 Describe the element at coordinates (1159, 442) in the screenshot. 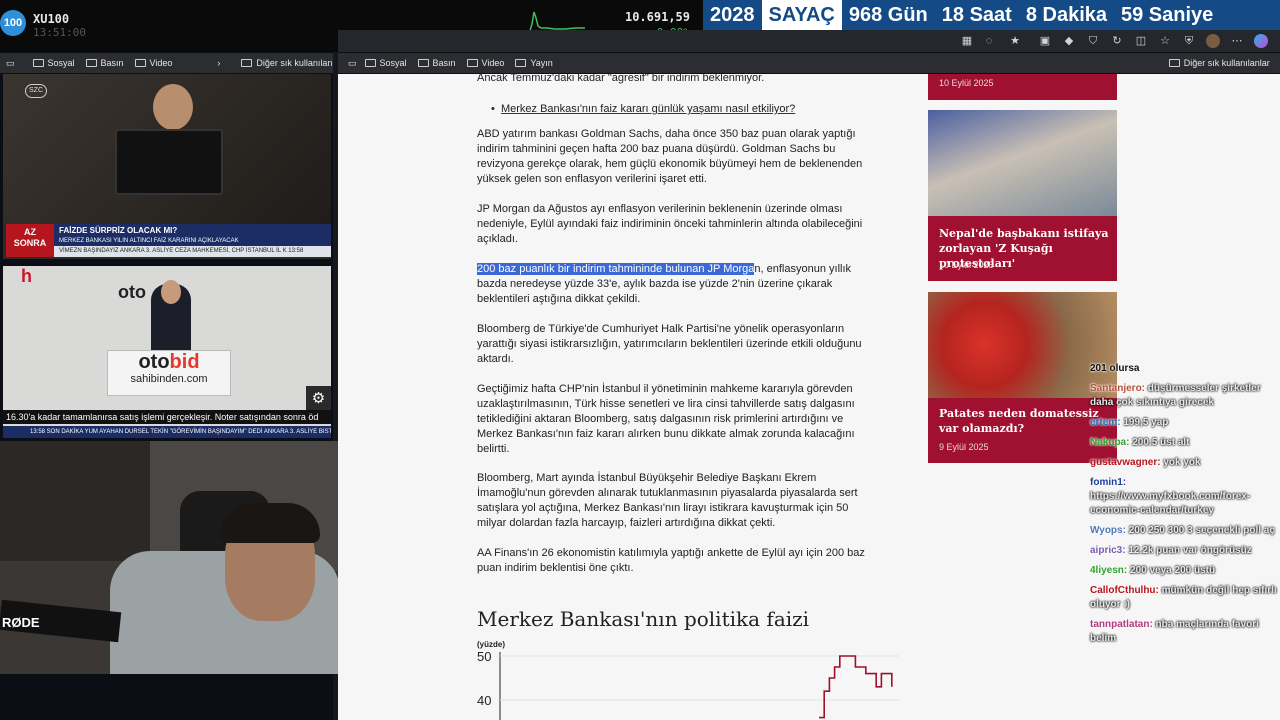

I see `chat-text: 200.5 üst alt` at that location.